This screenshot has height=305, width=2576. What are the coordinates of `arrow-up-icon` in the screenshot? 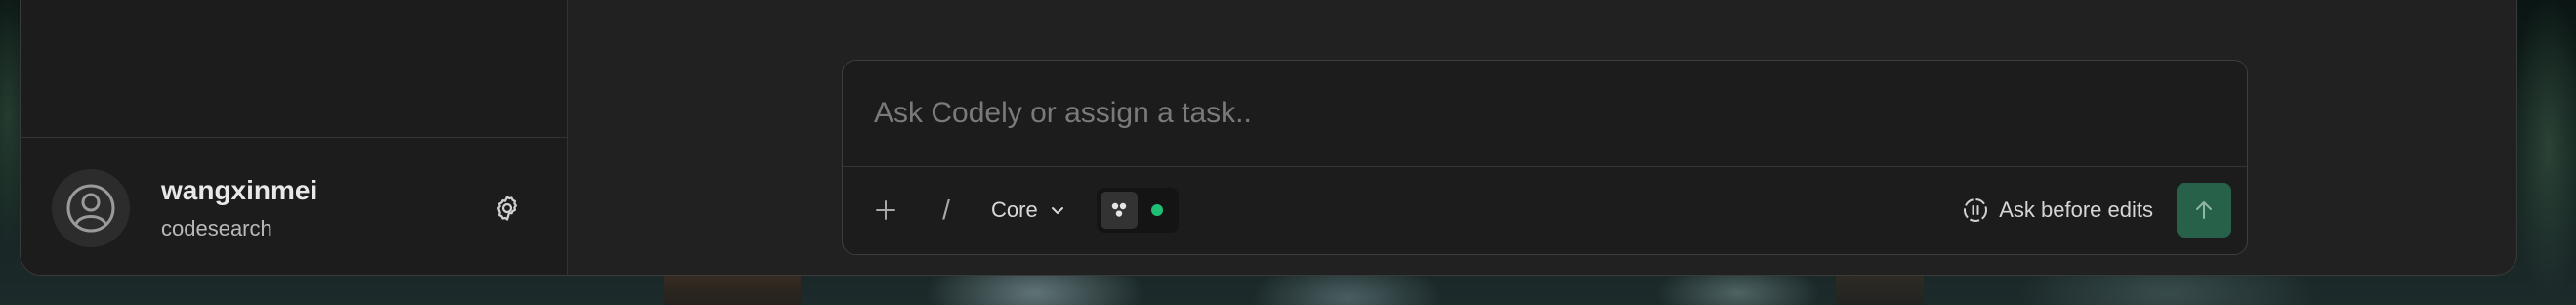 It's located at (2204, 210).